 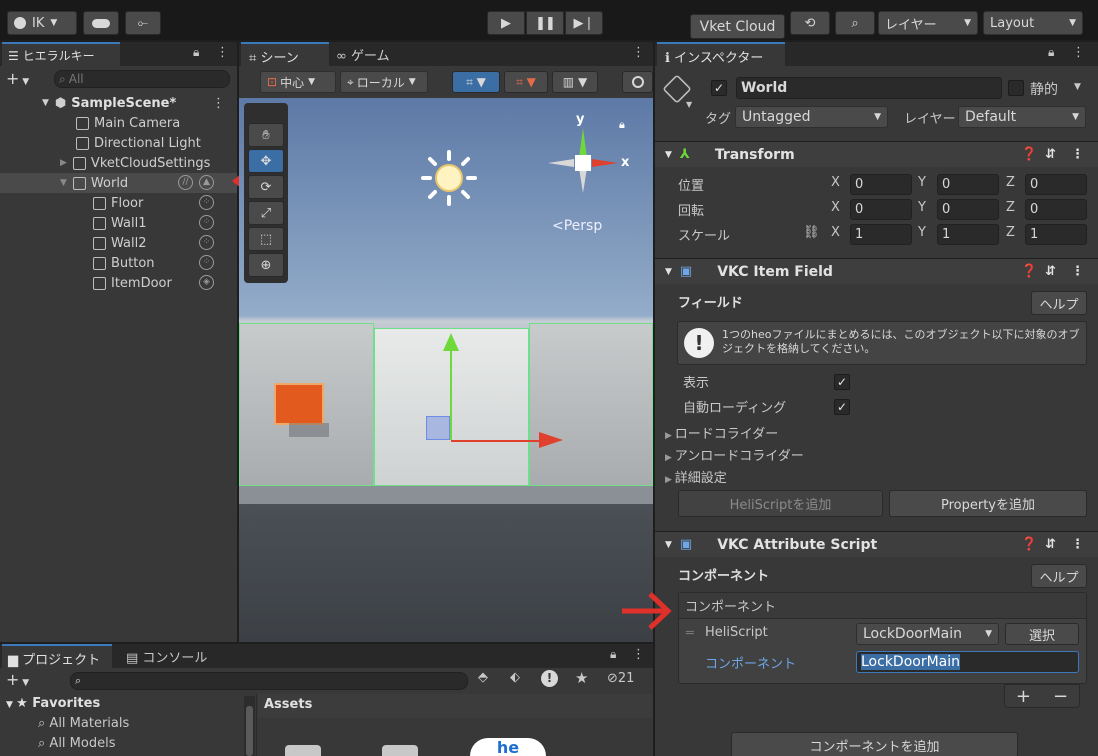 I want to click on add-component-button: コンポーネントを追加, so click(x=874, y=744).